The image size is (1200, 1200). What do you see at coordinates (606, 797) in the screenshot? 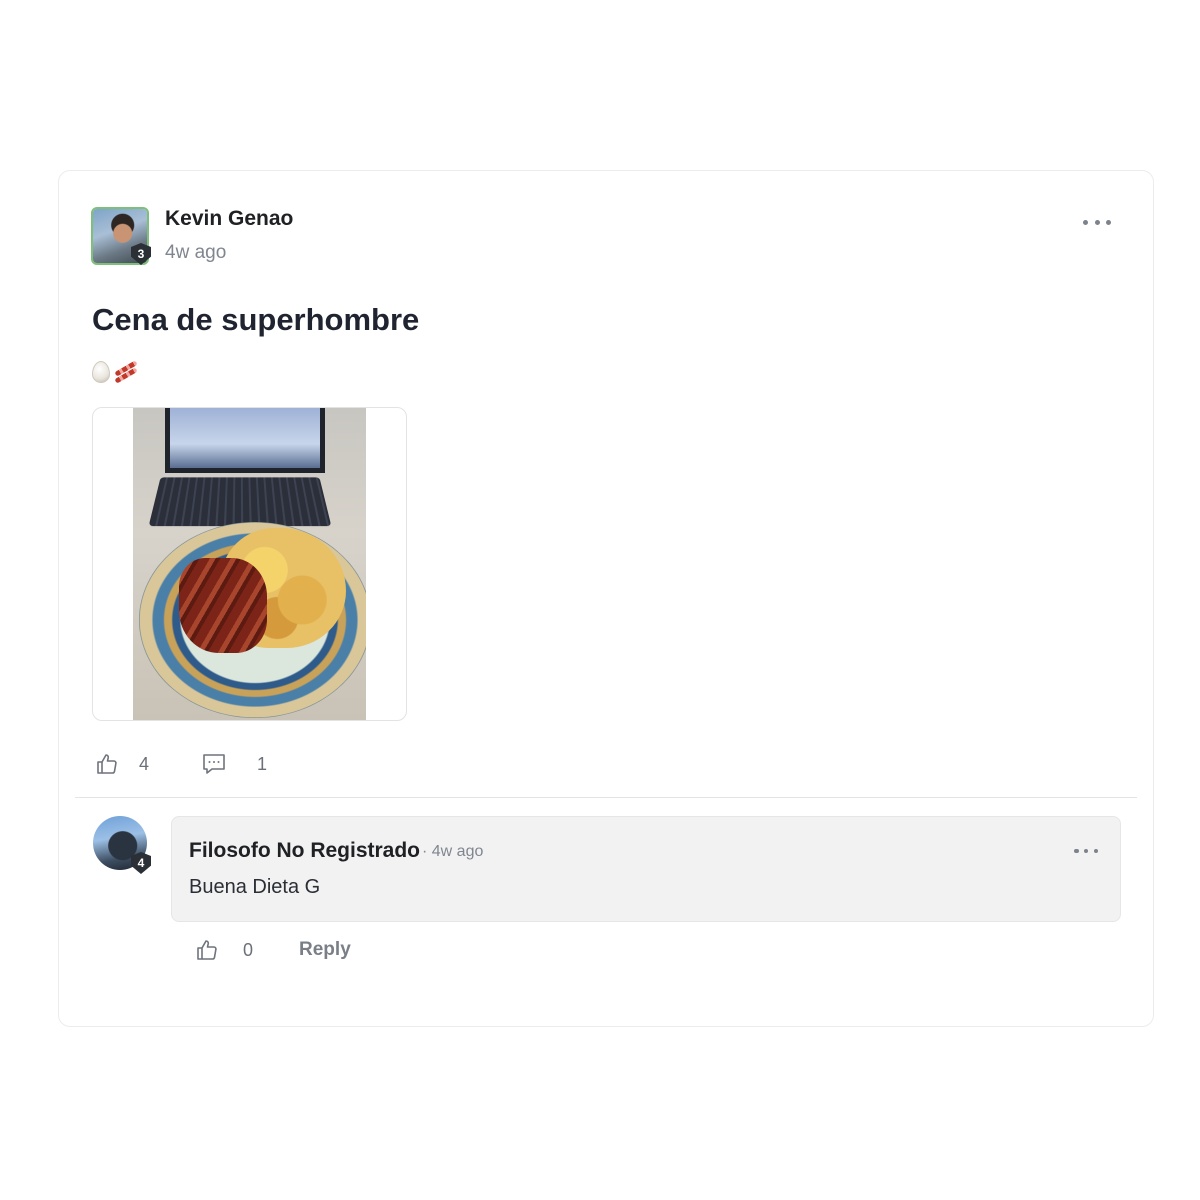
I see `divider` at bounding box center [606, 797].